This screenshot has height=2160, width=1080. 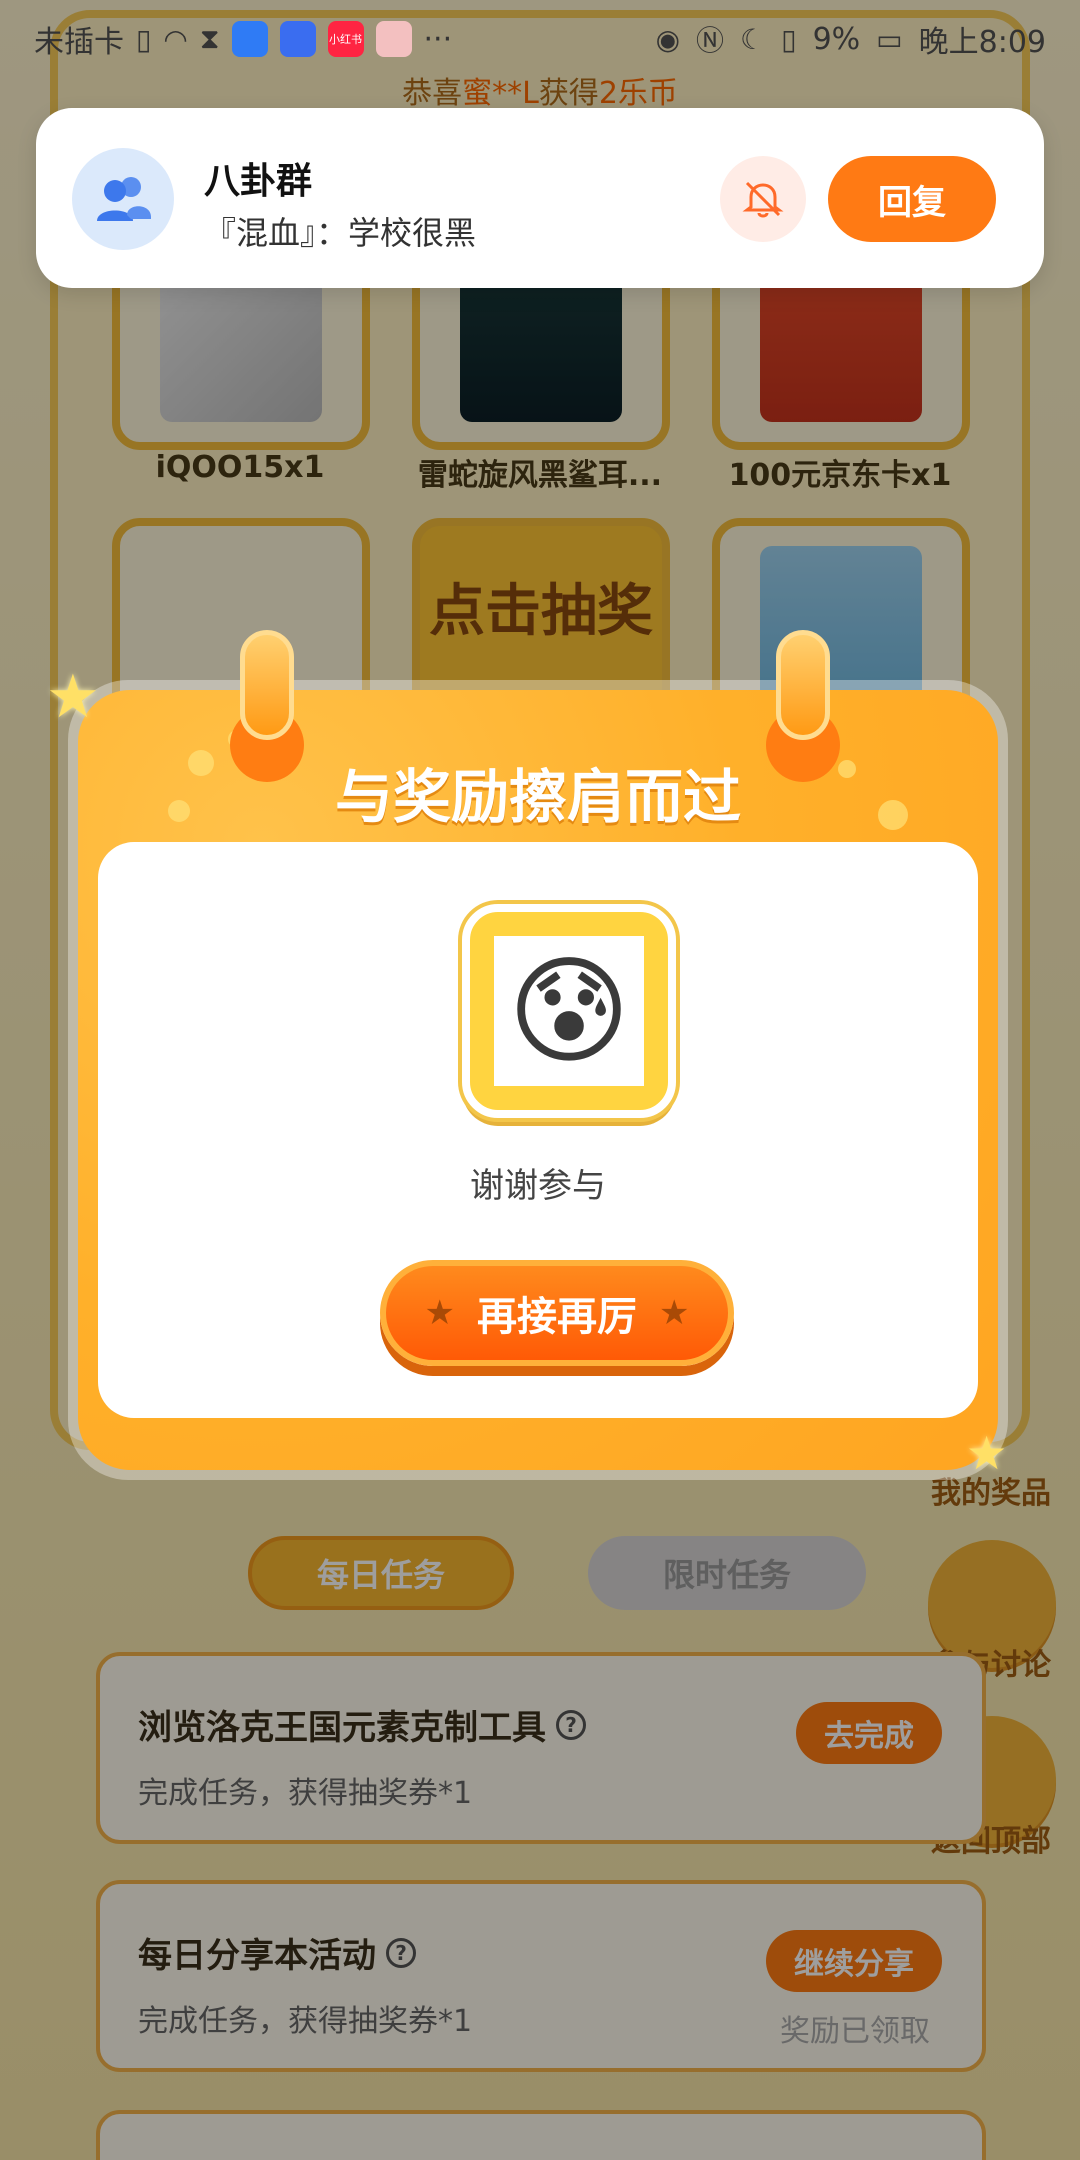 What do you see at coordinates (144, 39) in the screenshot?
I see `sim-icon: ▯` at bounding box center [144, 39].